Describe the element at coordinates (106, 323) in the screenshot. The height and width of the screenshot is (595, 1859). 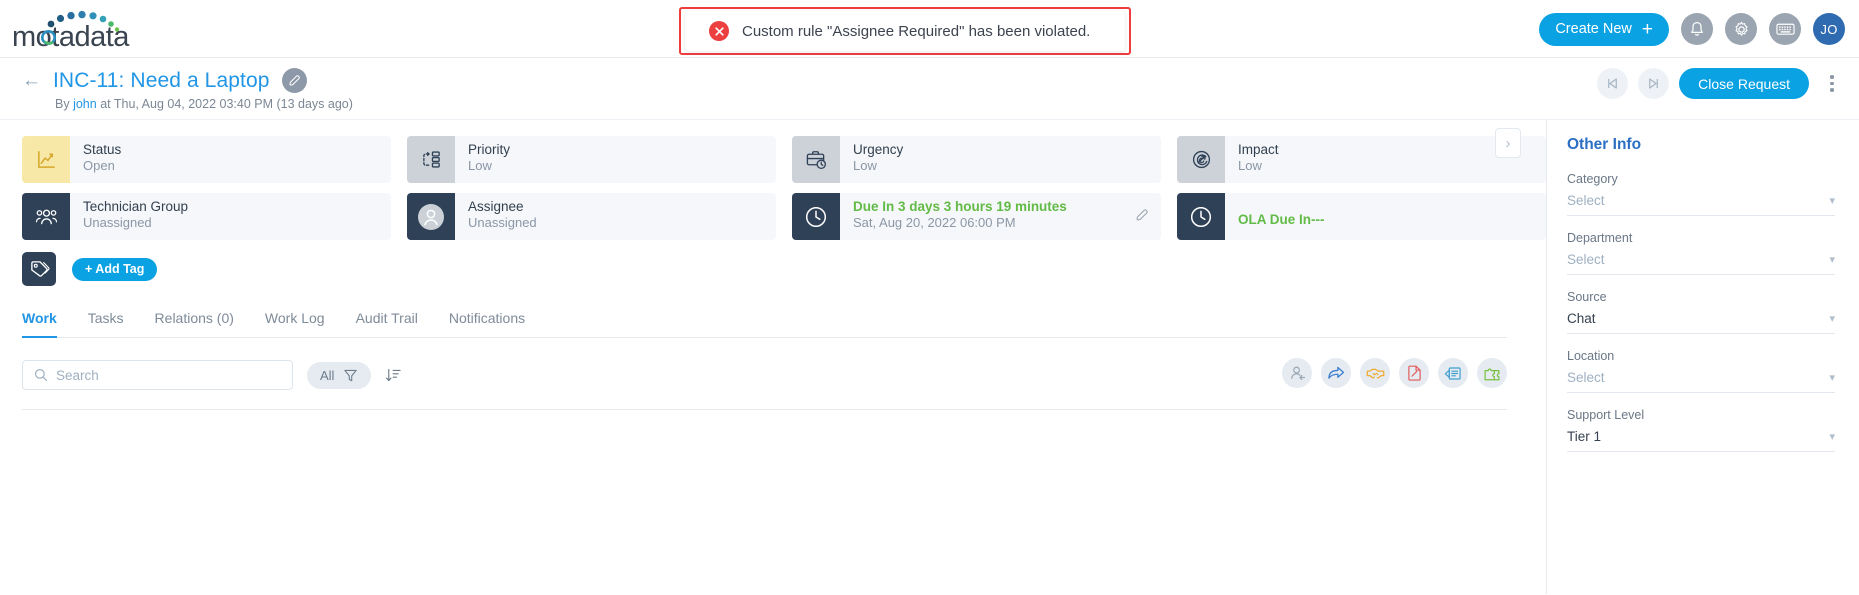
I see `tab-tasks: Tasks` at that location.